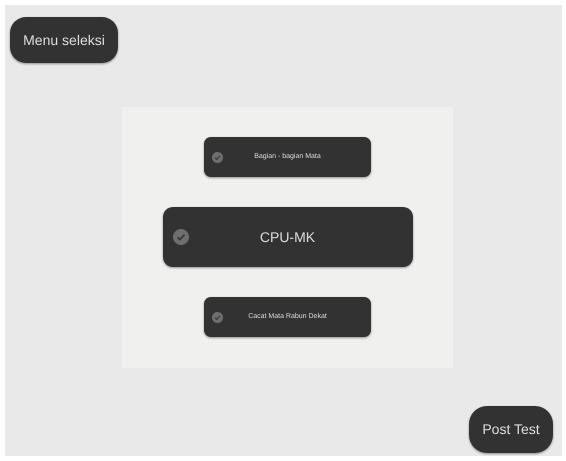  I want to click on menu-option: CPU-MK, so click(287, 237).